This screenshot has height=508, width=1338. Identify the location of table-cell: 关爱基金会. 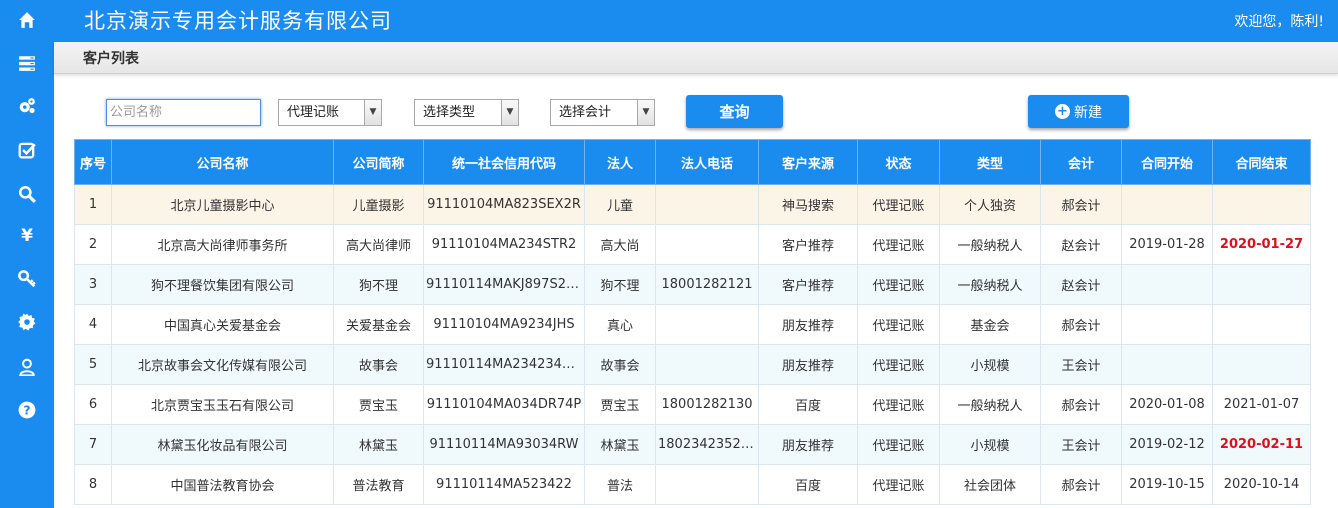
(378, 324).